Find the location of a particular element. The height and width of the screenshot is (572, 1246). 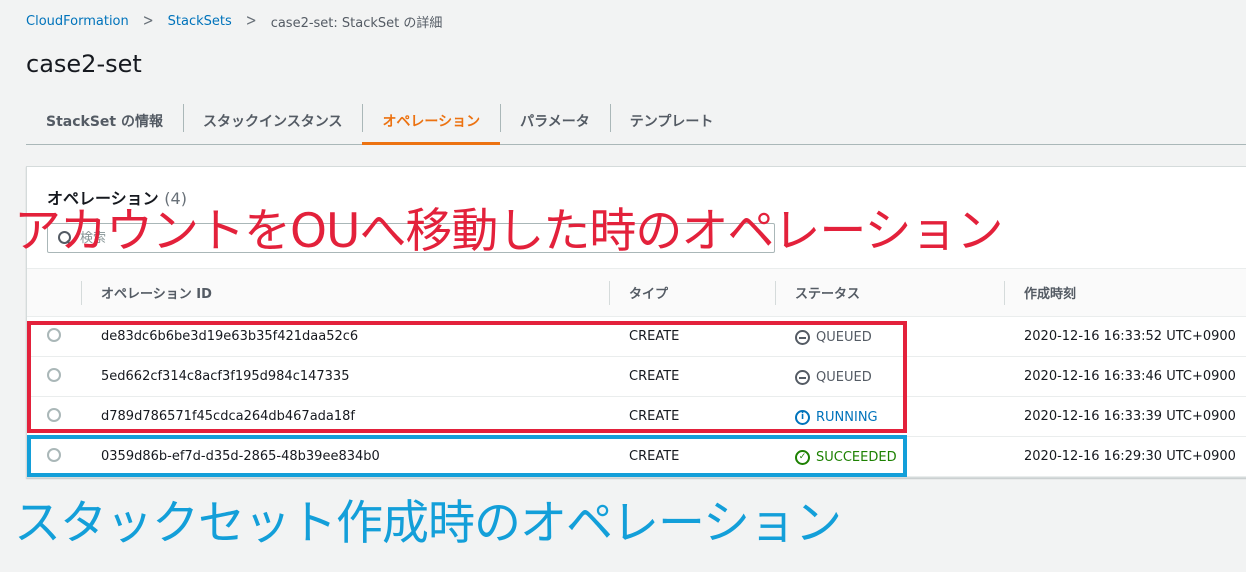

operation-created: 2020-12-16 16:33:46 UTC+0900 is located at coordinates (1130, 376).